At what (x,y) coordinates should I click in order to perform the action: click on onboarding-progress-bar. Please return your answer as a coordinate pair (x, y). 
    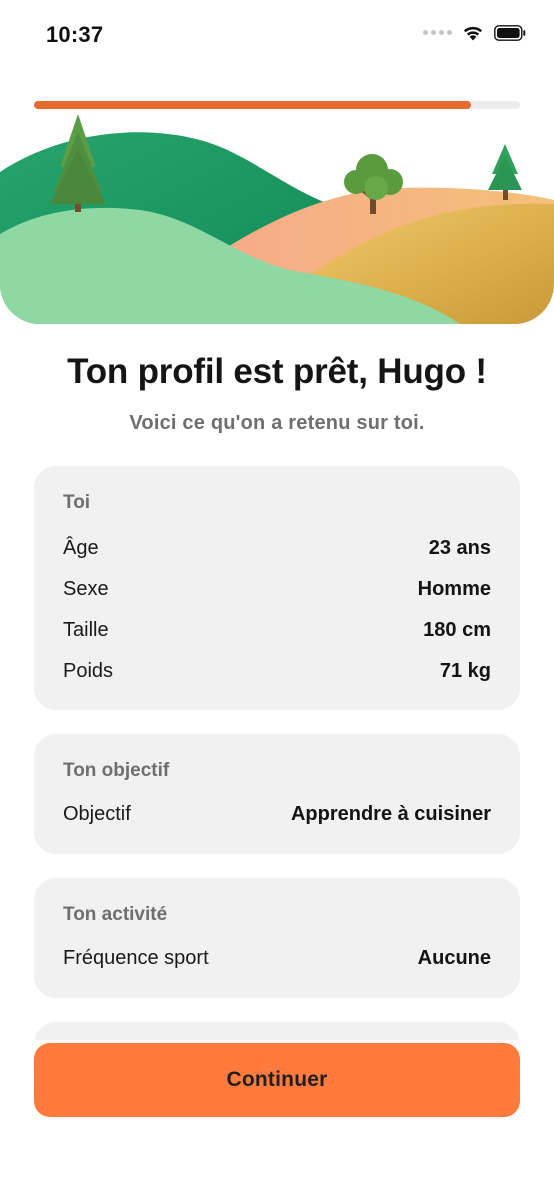
    Looking at the image, I should click on (277, 105).